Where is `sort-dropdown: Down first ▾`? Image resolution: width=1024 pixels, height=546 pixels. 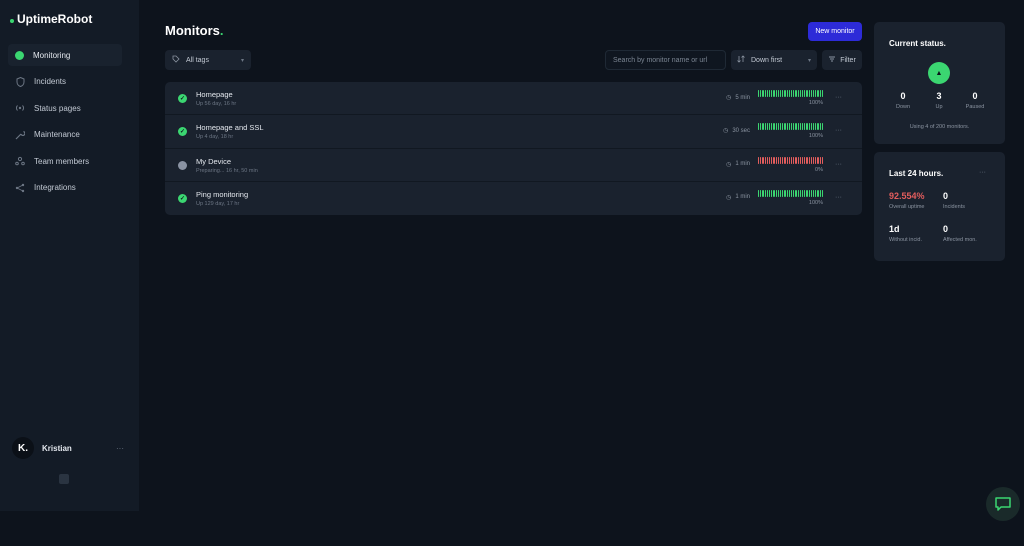 sort-dropdown: Down first ▾ is located at coordinates (774, 60).